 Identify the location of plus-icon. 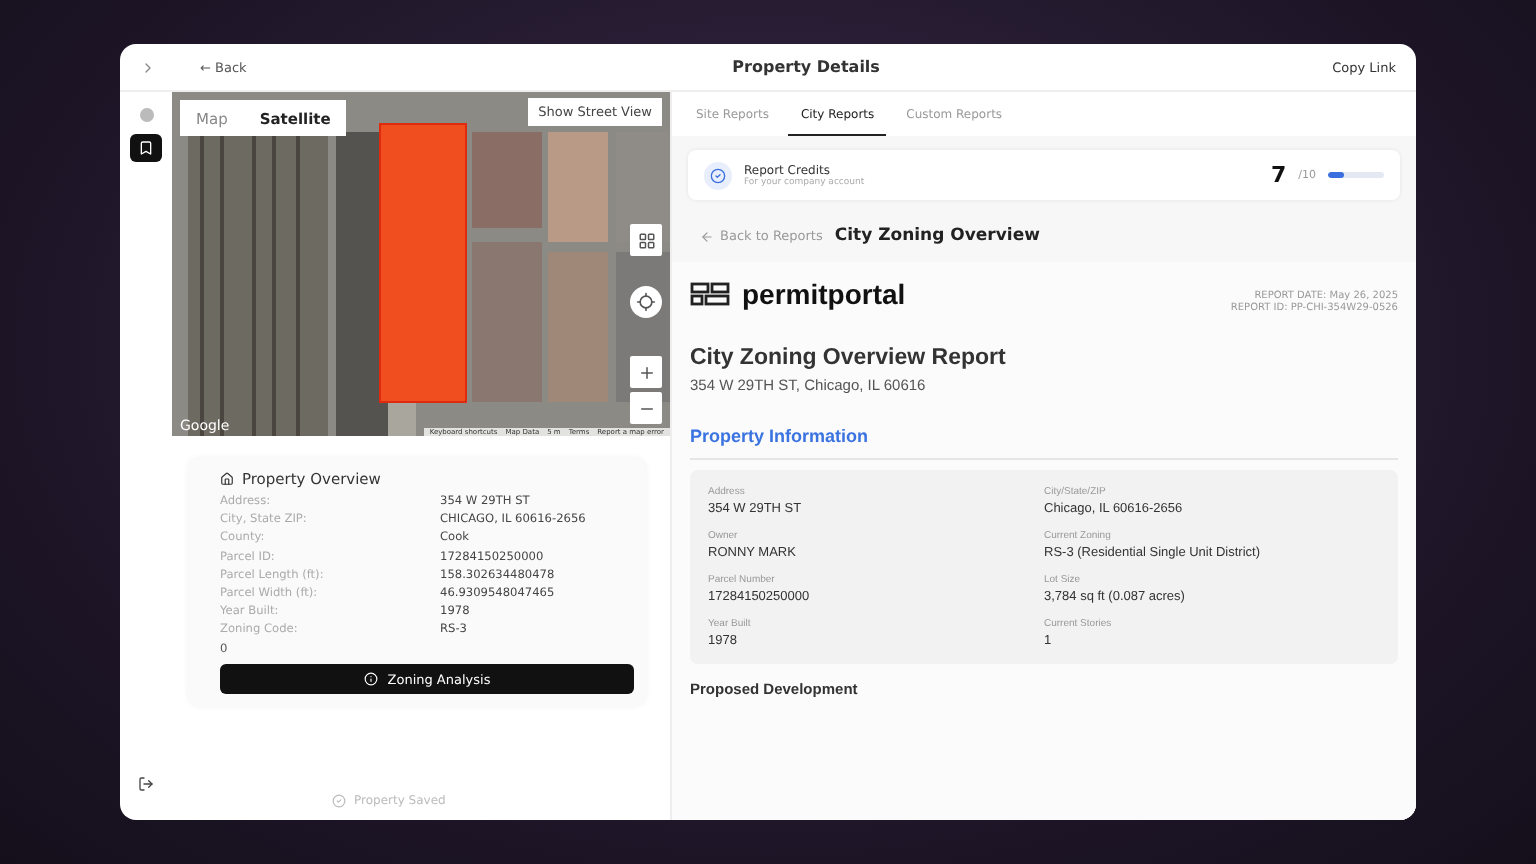
(646, 372).